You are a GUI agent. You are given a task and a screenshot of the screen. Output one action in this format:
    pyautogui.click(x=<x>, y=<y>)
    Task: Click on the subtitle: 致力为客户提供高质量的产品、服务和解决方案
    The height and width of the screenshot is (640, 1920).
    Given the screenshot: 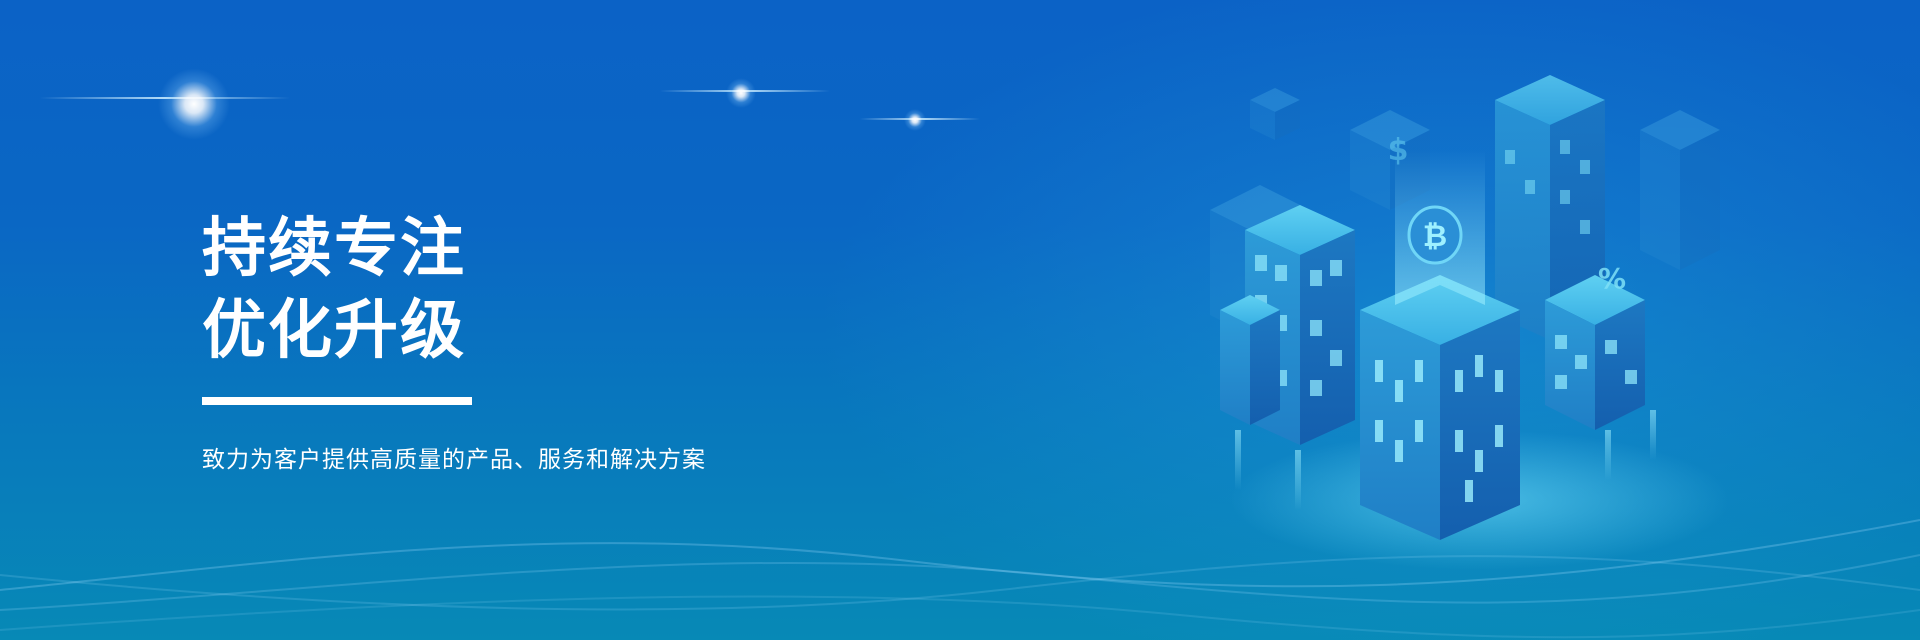 What is the action you would take?
    pyautogui.click(x=454, y=460)
    